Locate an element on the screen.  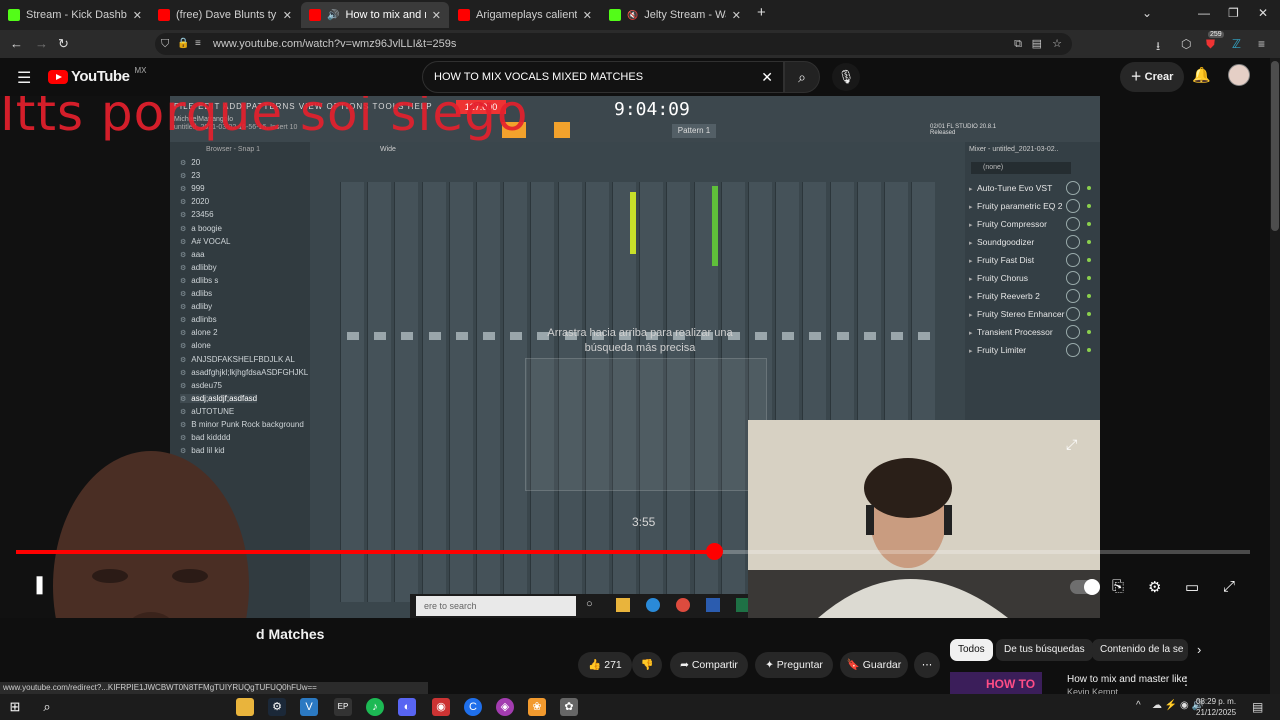
search-button: ⌕ is located at coordinates (802, 77).